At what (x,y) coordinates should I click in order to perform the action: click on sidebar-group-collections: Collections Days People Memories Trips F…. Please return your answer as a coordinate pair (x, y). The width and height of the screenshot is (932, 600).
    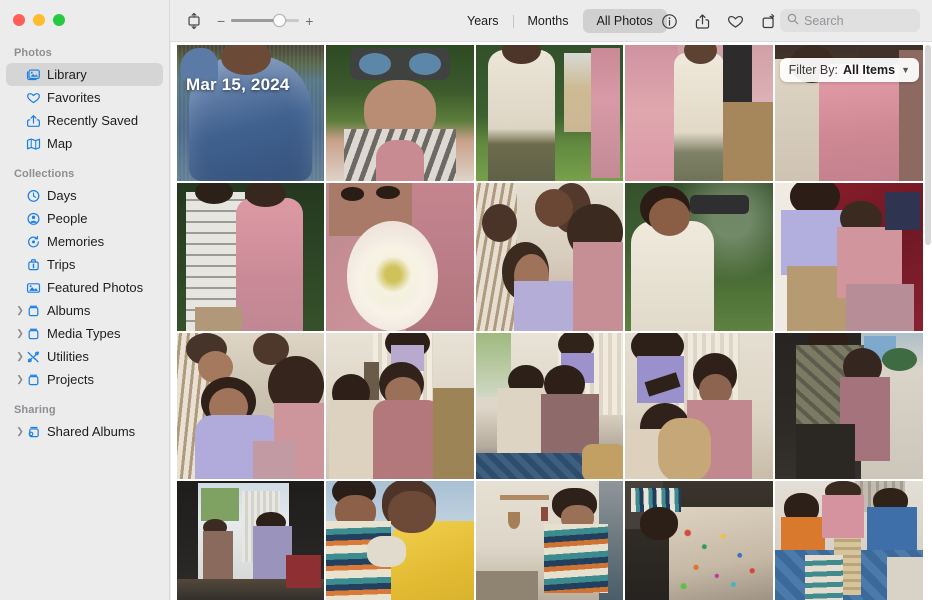
    Looking at the image, I should click on (84, 279).